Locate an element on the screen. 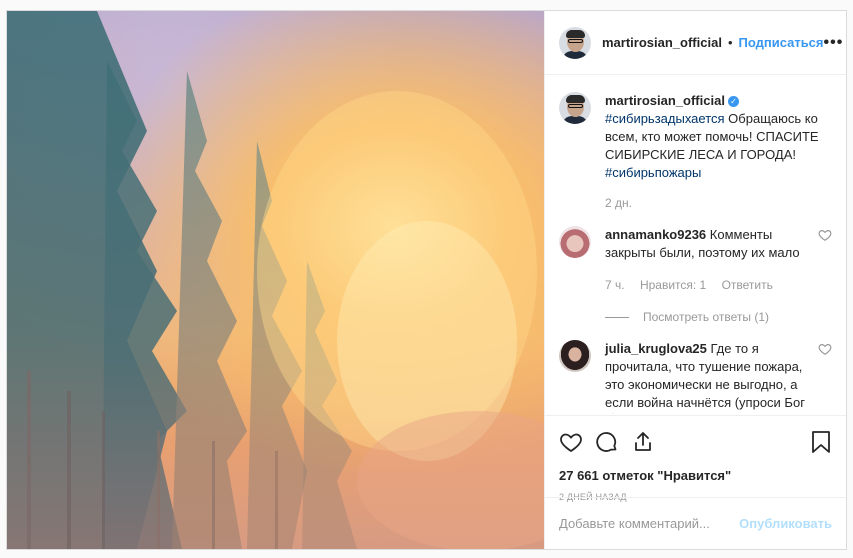 The height and width of the screenshot is (558, 853). add-comment-bar: Опубликовать is located at coordinates (695, 523).